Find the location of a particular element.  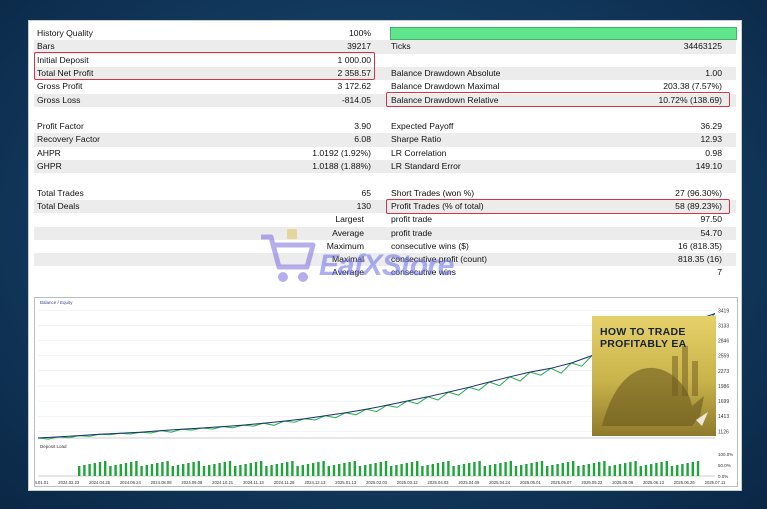

x-tick-label: 2025.01.13 is located at coordinates (346, 482).